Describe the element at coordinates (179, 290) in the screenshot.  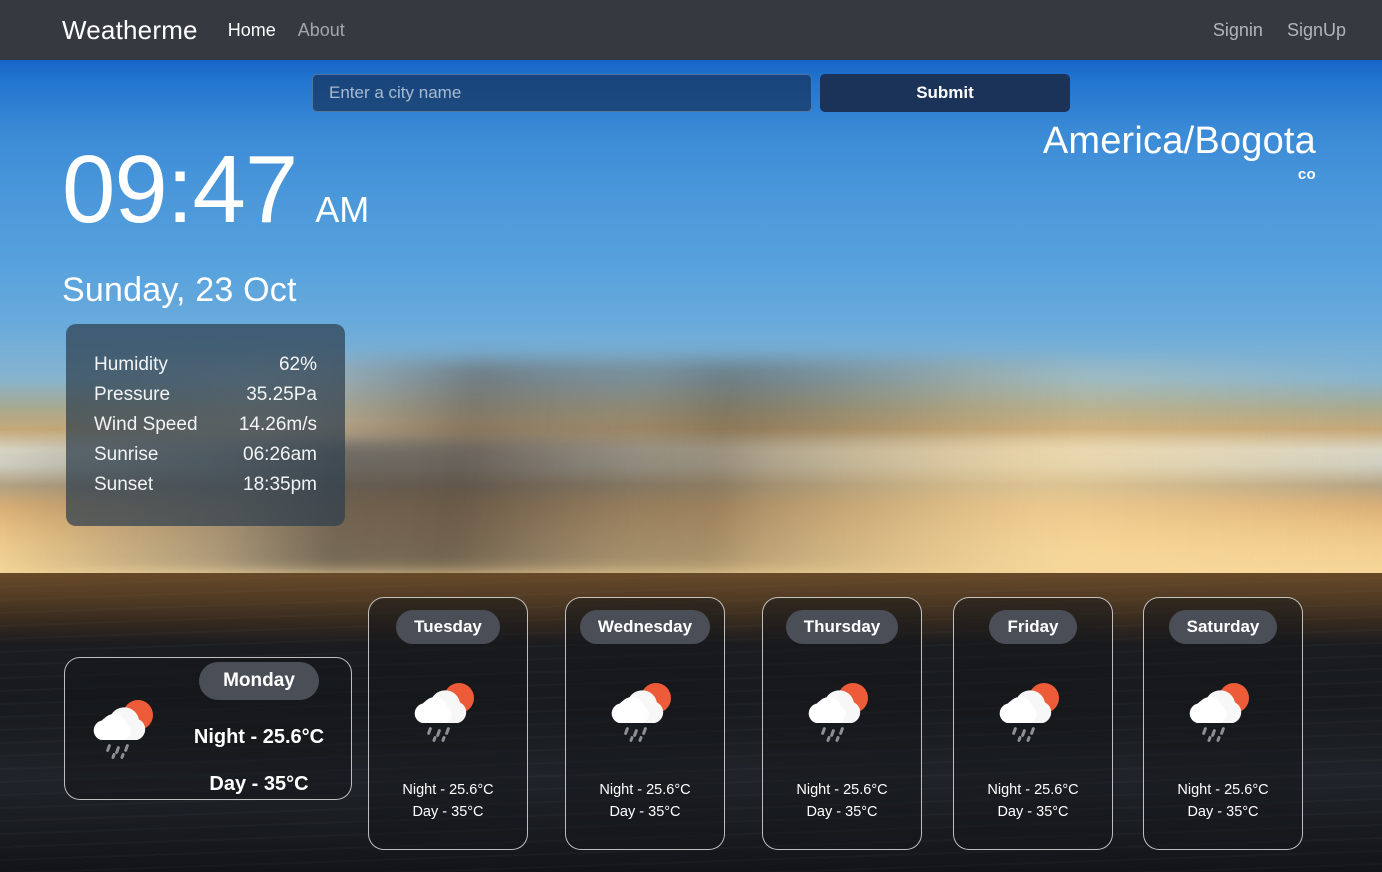
I see `current-date: Sunday, 23 Oct` at that location.